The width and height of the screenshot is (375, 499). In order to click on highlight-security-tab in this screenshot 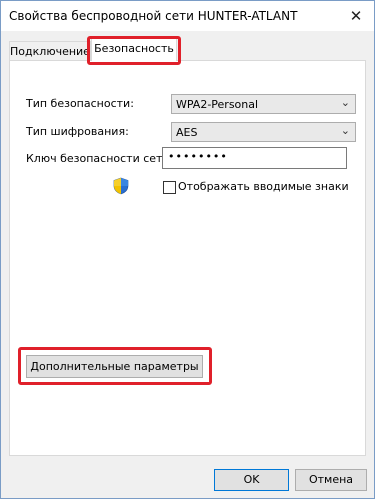, I will do `click(134, 50)`.